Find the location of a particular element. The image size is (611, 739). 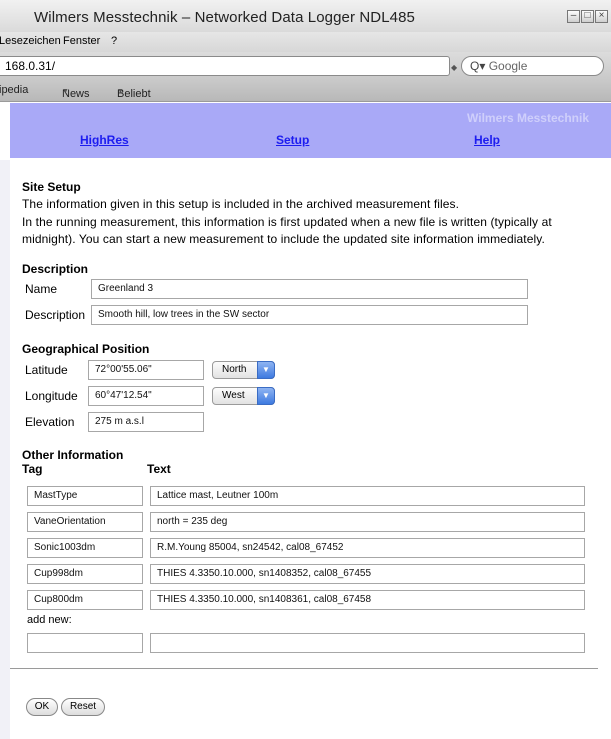

search-icon: Q▾ is located at coordinates (479, 66).